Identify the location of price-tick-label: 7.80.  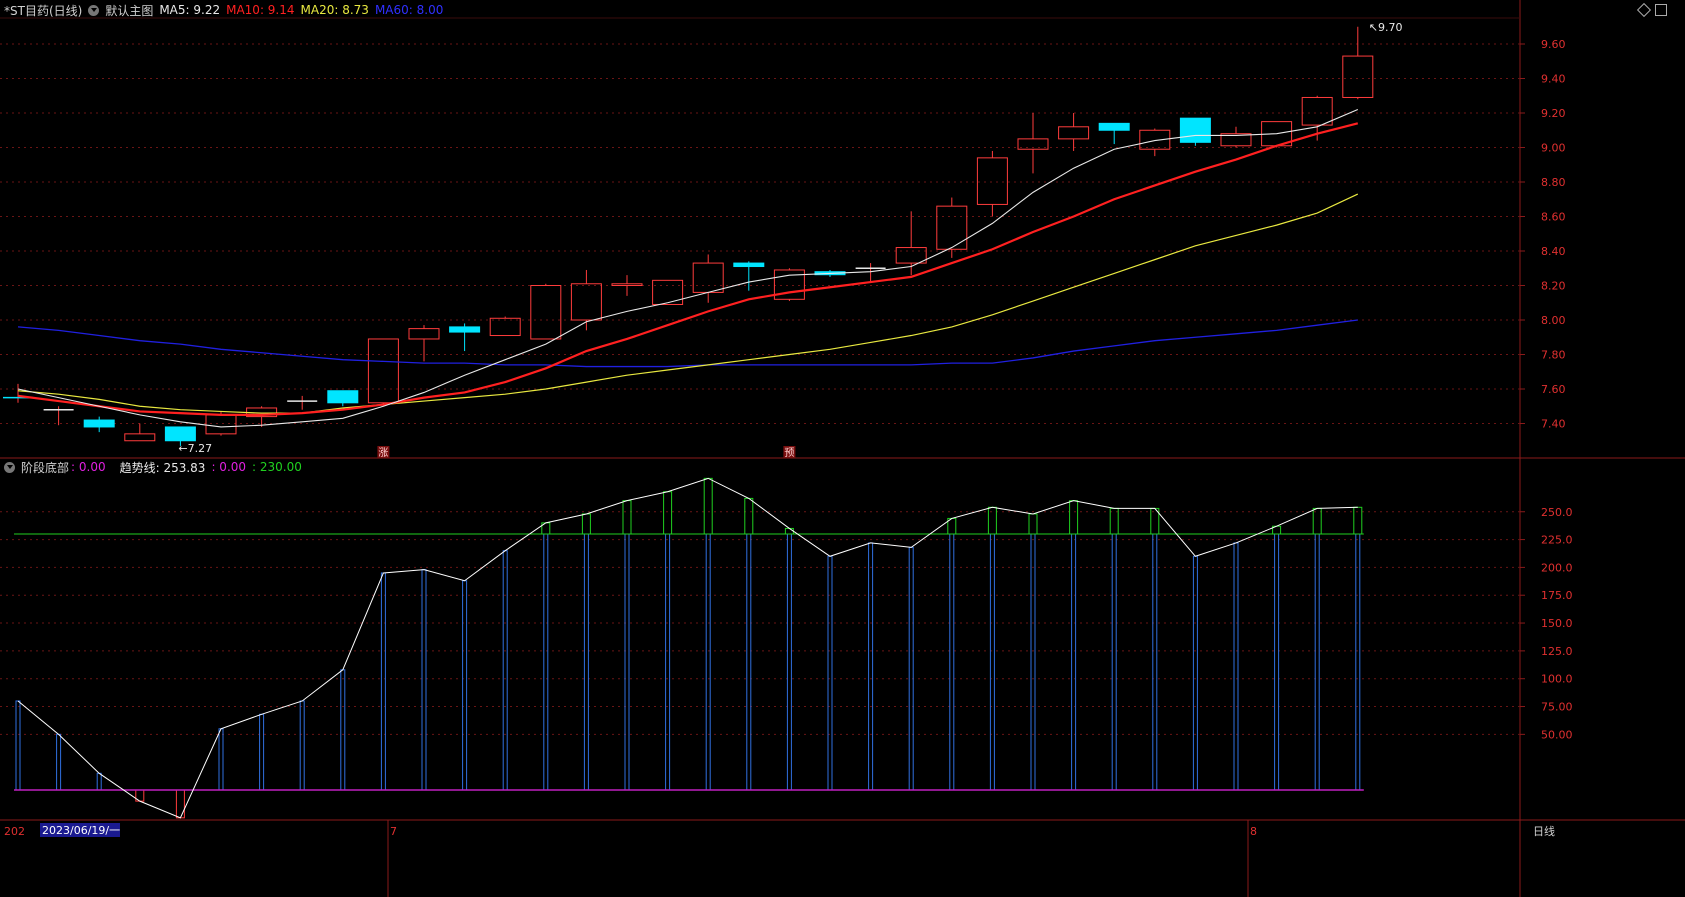
(1553, 355).